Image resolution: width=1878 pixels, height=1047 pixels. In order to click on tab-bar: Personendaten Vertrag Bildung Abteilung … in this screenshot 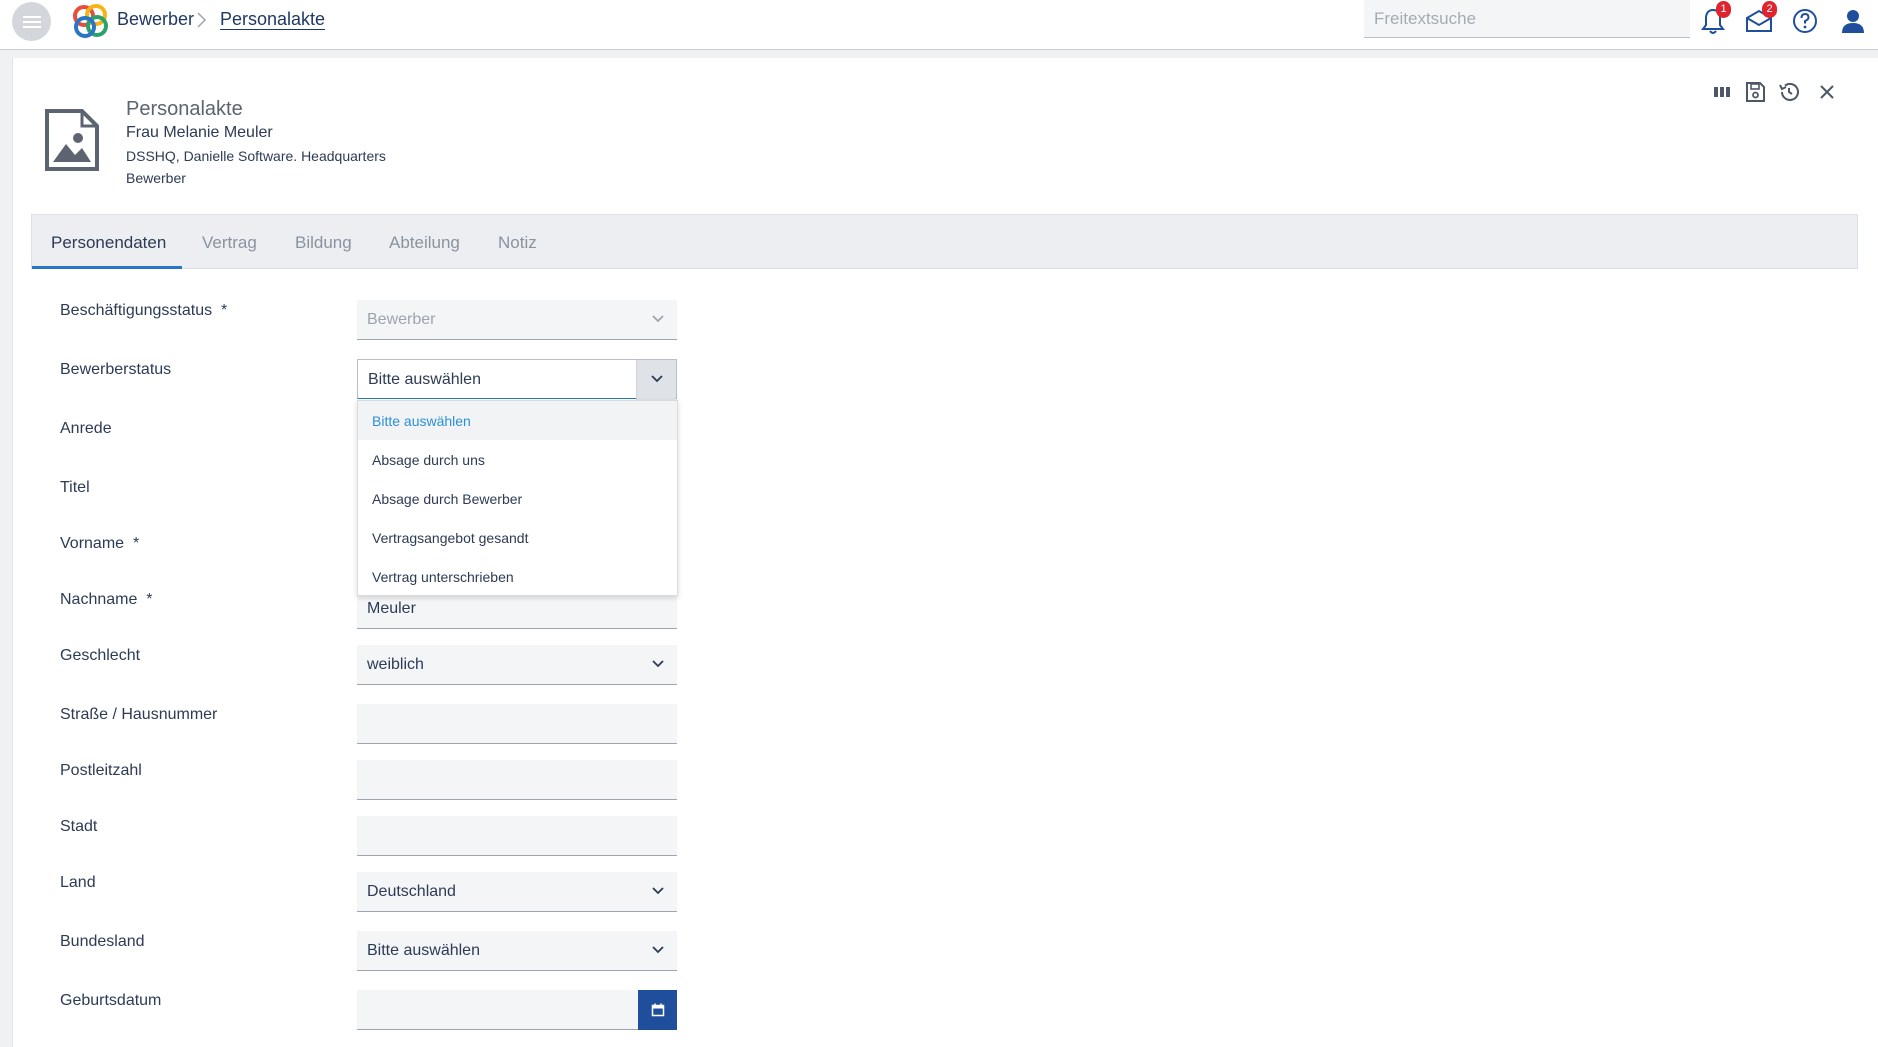, I will do `click(944, 241)`.